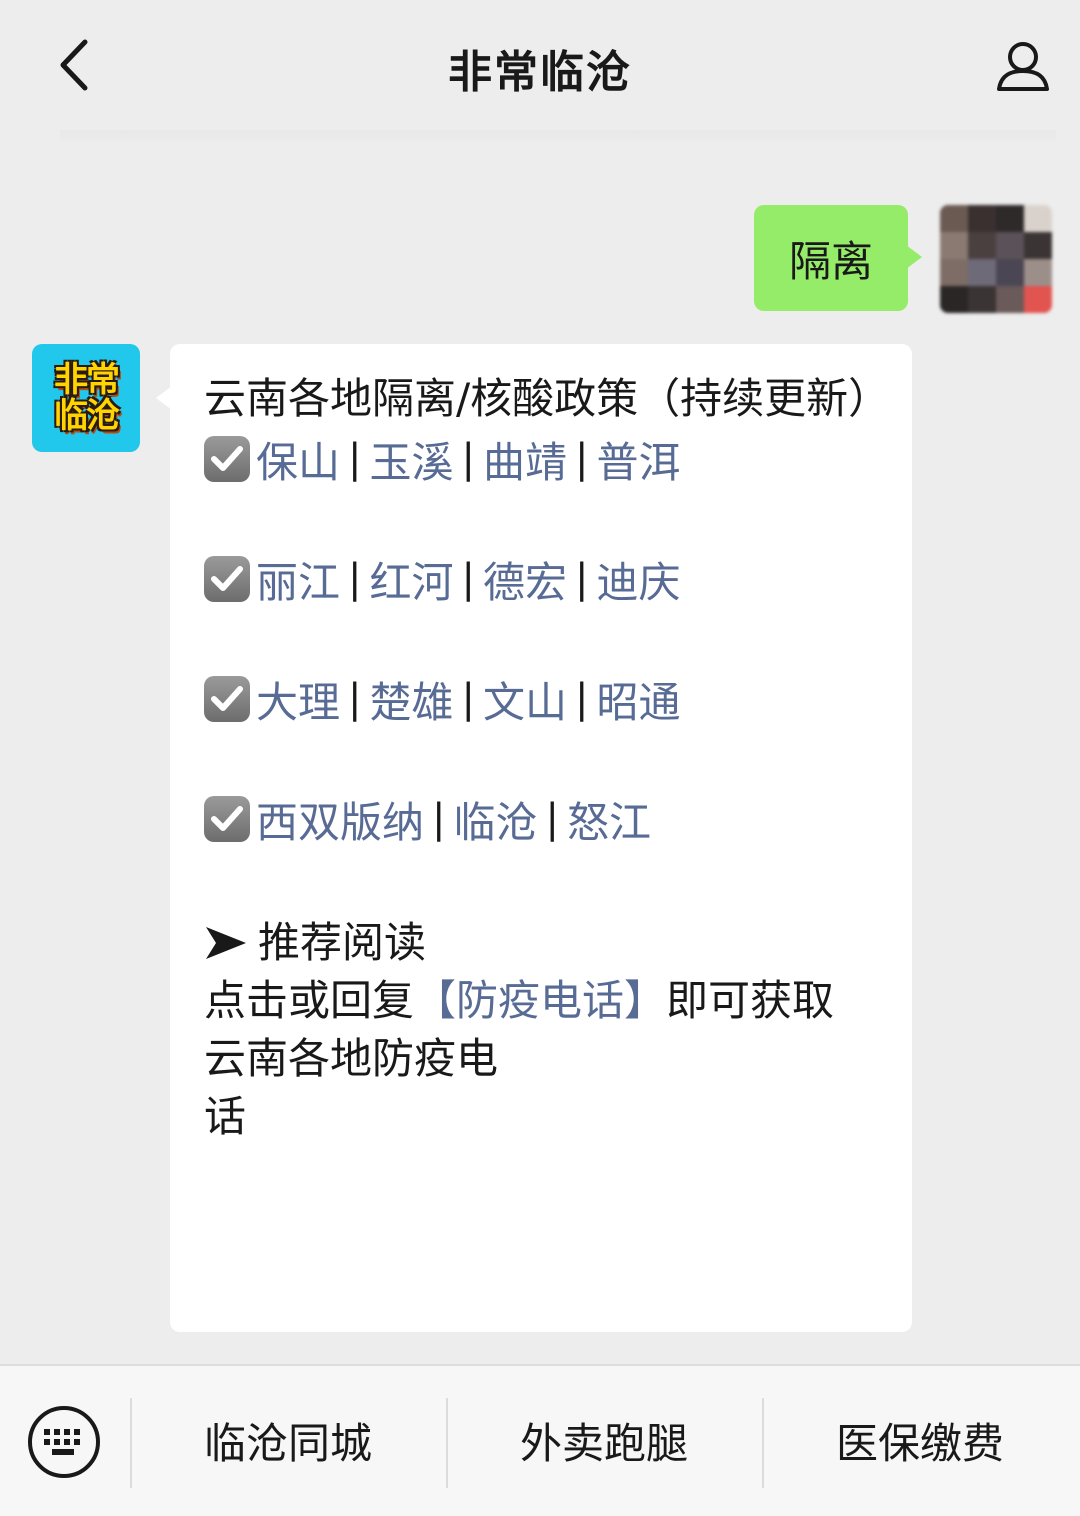  What do you see at coordinates (604, 1444) in the screenshot?
I see `menu-item-delivery: 外卖跑腿` at bounding box center [604, 1444].